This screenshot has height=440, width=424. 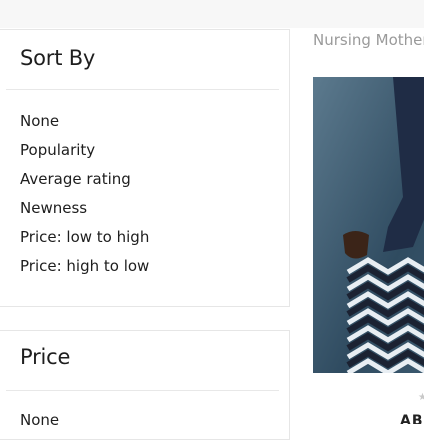 I want to click on sort-option-price-high-low: Price: high to low, so click(x=84, y=266).